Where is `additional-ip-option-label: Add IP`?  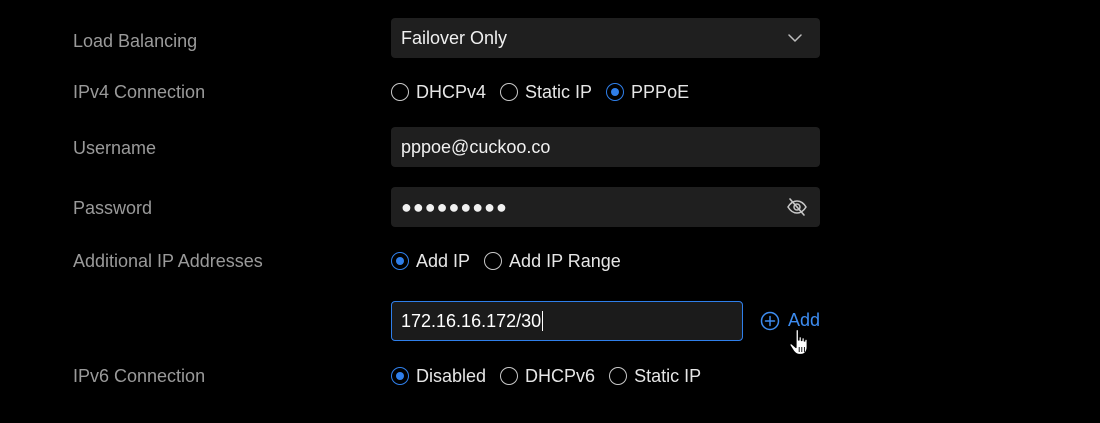
additional-ip-option-label: Add IP is located at coordinates (443, 260).